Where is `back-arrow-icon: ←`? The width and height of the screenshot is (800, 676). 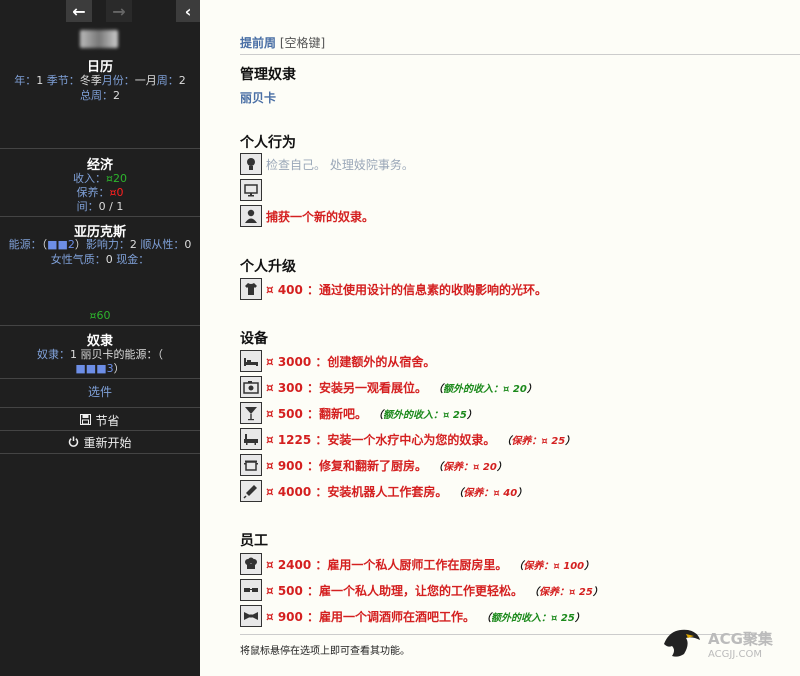 back-arrow-icon: ← is located at coordinates (79, 11).